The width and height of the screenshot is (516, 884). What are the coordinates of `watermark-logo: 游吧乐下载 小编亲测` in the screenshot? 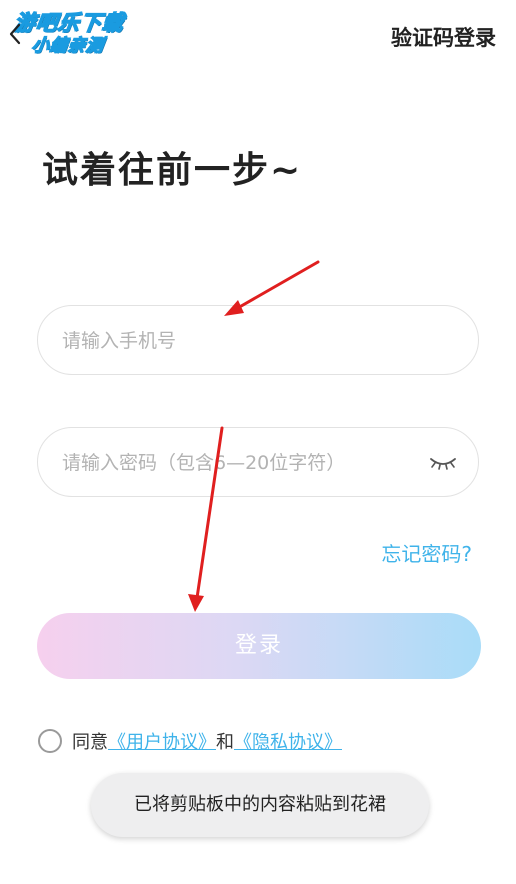 It's located at (78, 38).